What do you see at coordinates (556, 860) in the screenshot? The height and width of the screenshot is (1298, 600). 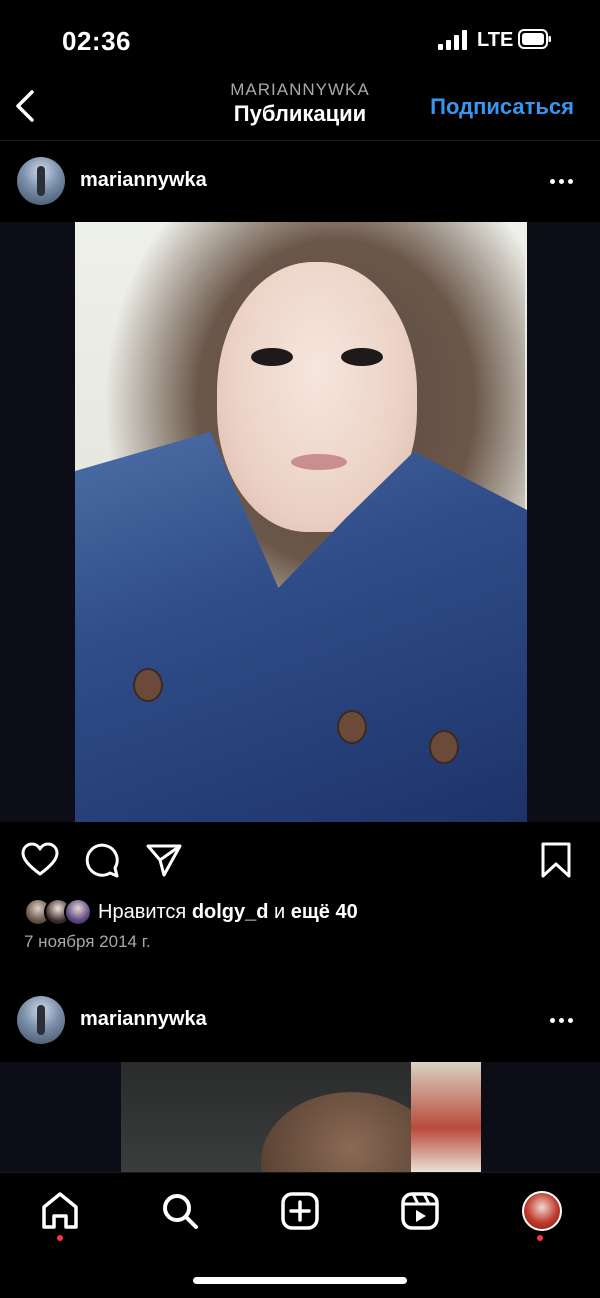 I see `bookmark-icon` at bounding box center [556, 860].